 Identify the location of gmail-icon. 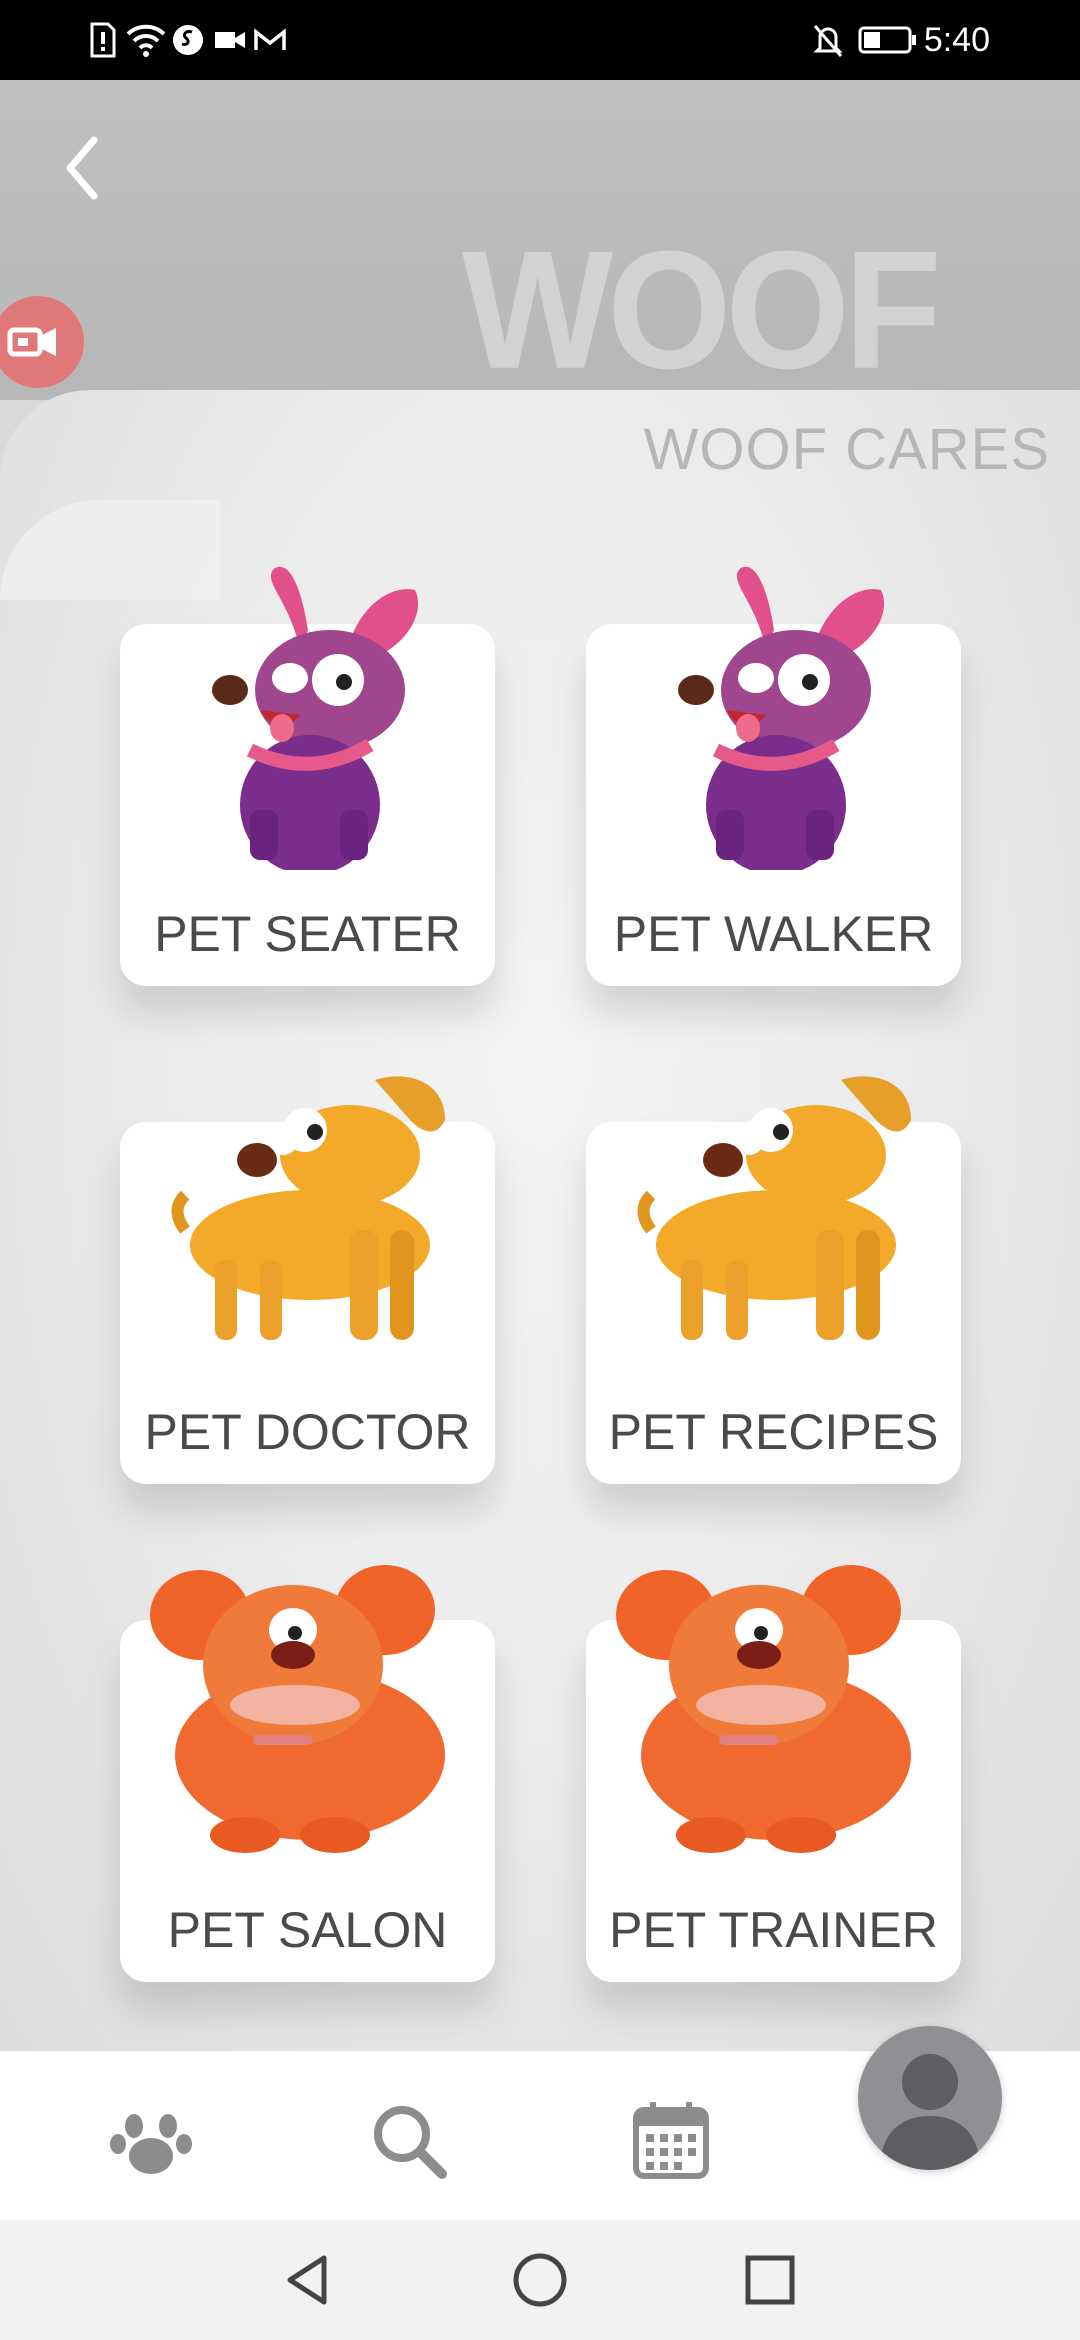
(270, 39).